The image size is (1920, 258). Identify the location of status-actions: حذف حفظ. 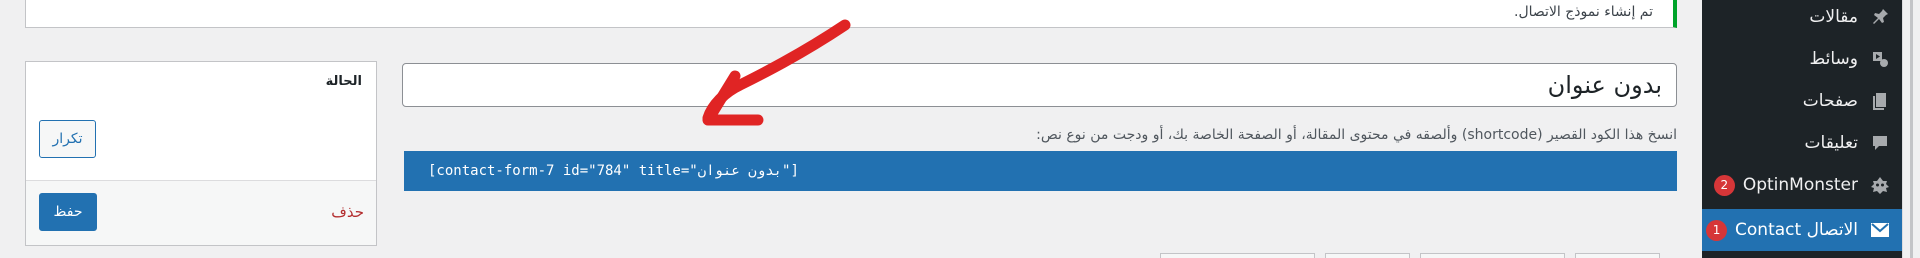
(201, 212).